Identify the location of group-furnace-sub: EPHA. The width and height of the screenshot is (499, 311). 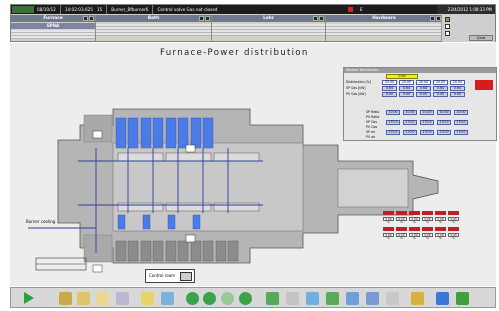
(53, 26).